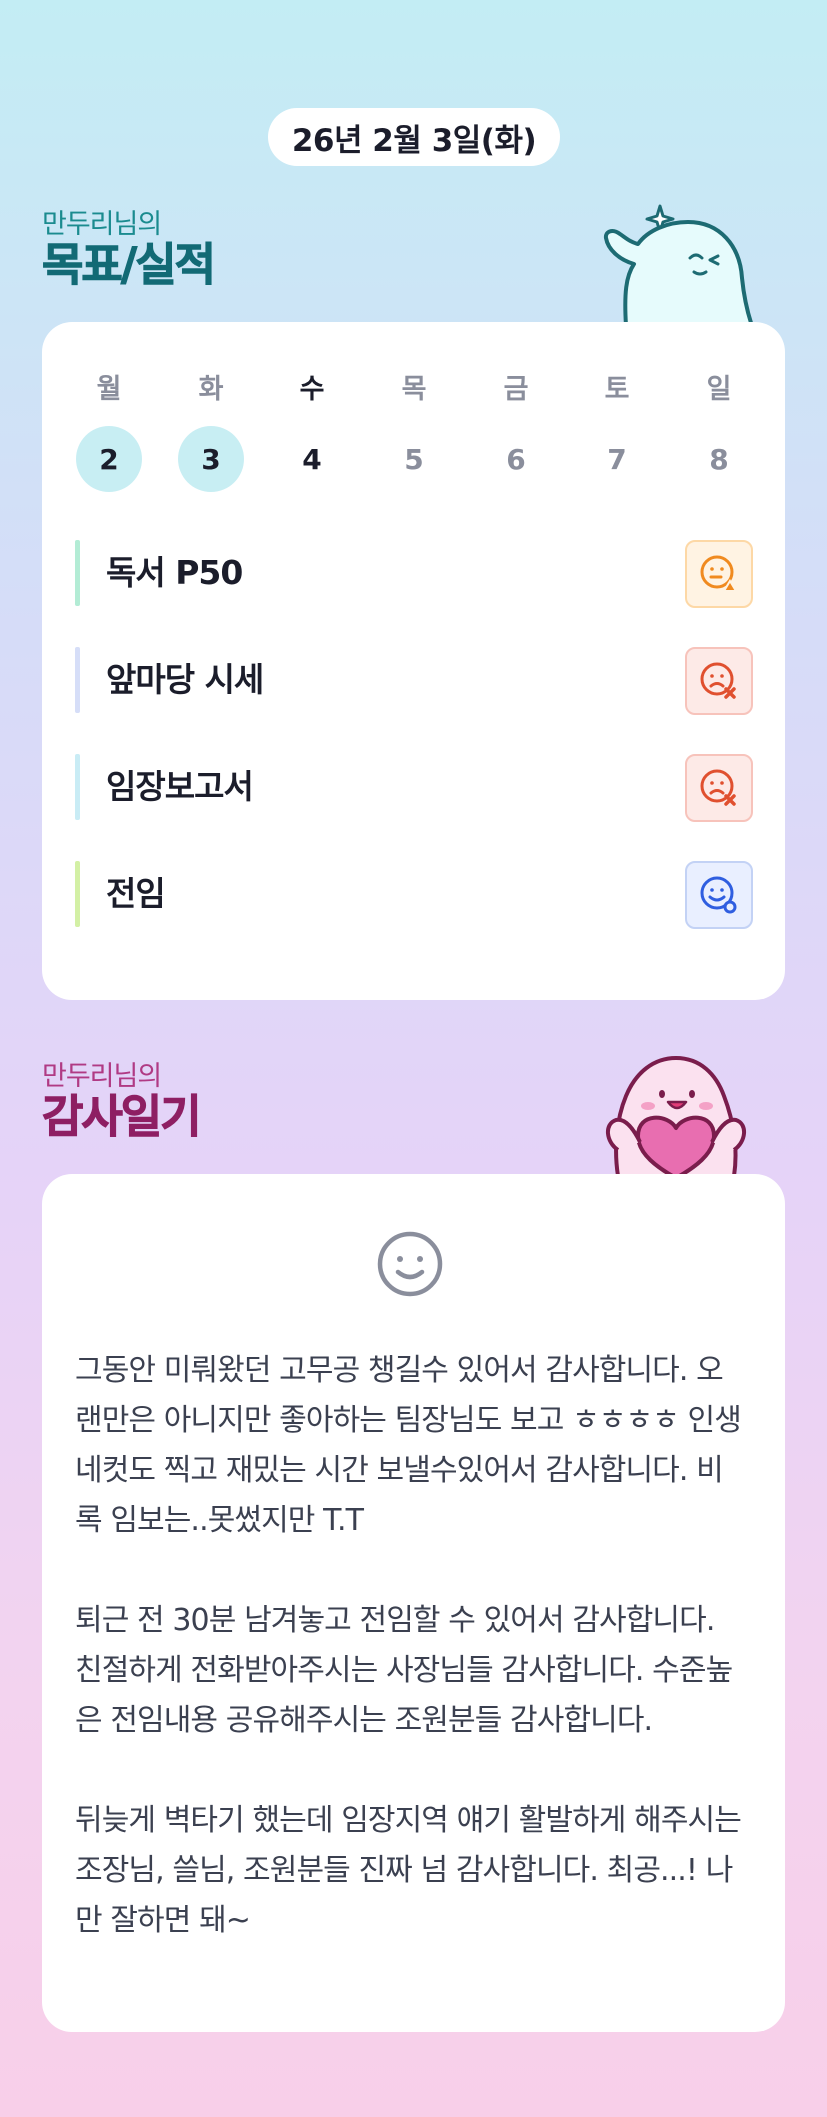  I want to click on day-of-week: 월, so click(109, 389).